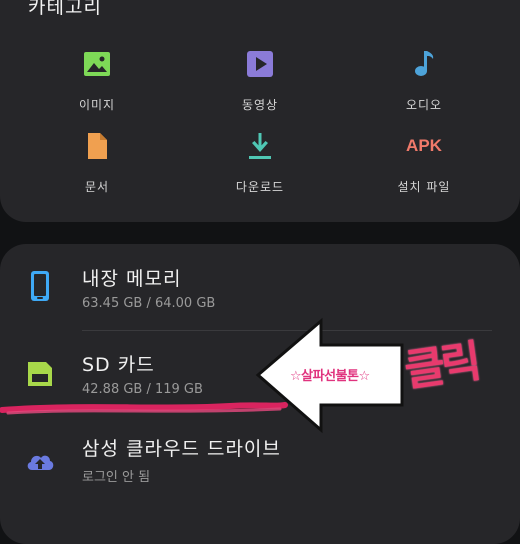  Describe the element at coordinates (40, 286) in the screenshot. I see `phone-icon` at that location.